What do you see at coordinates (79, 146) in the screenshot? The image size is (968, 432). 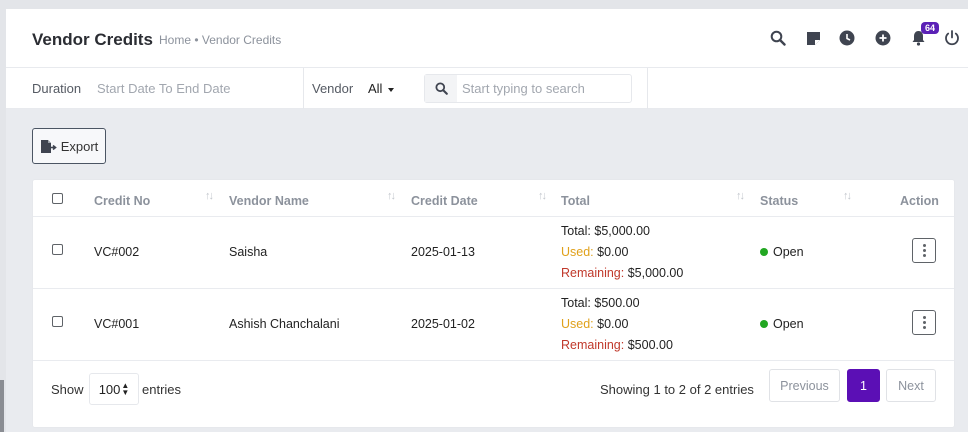 I see `export-label: Export` at bounding box center [79, 146].